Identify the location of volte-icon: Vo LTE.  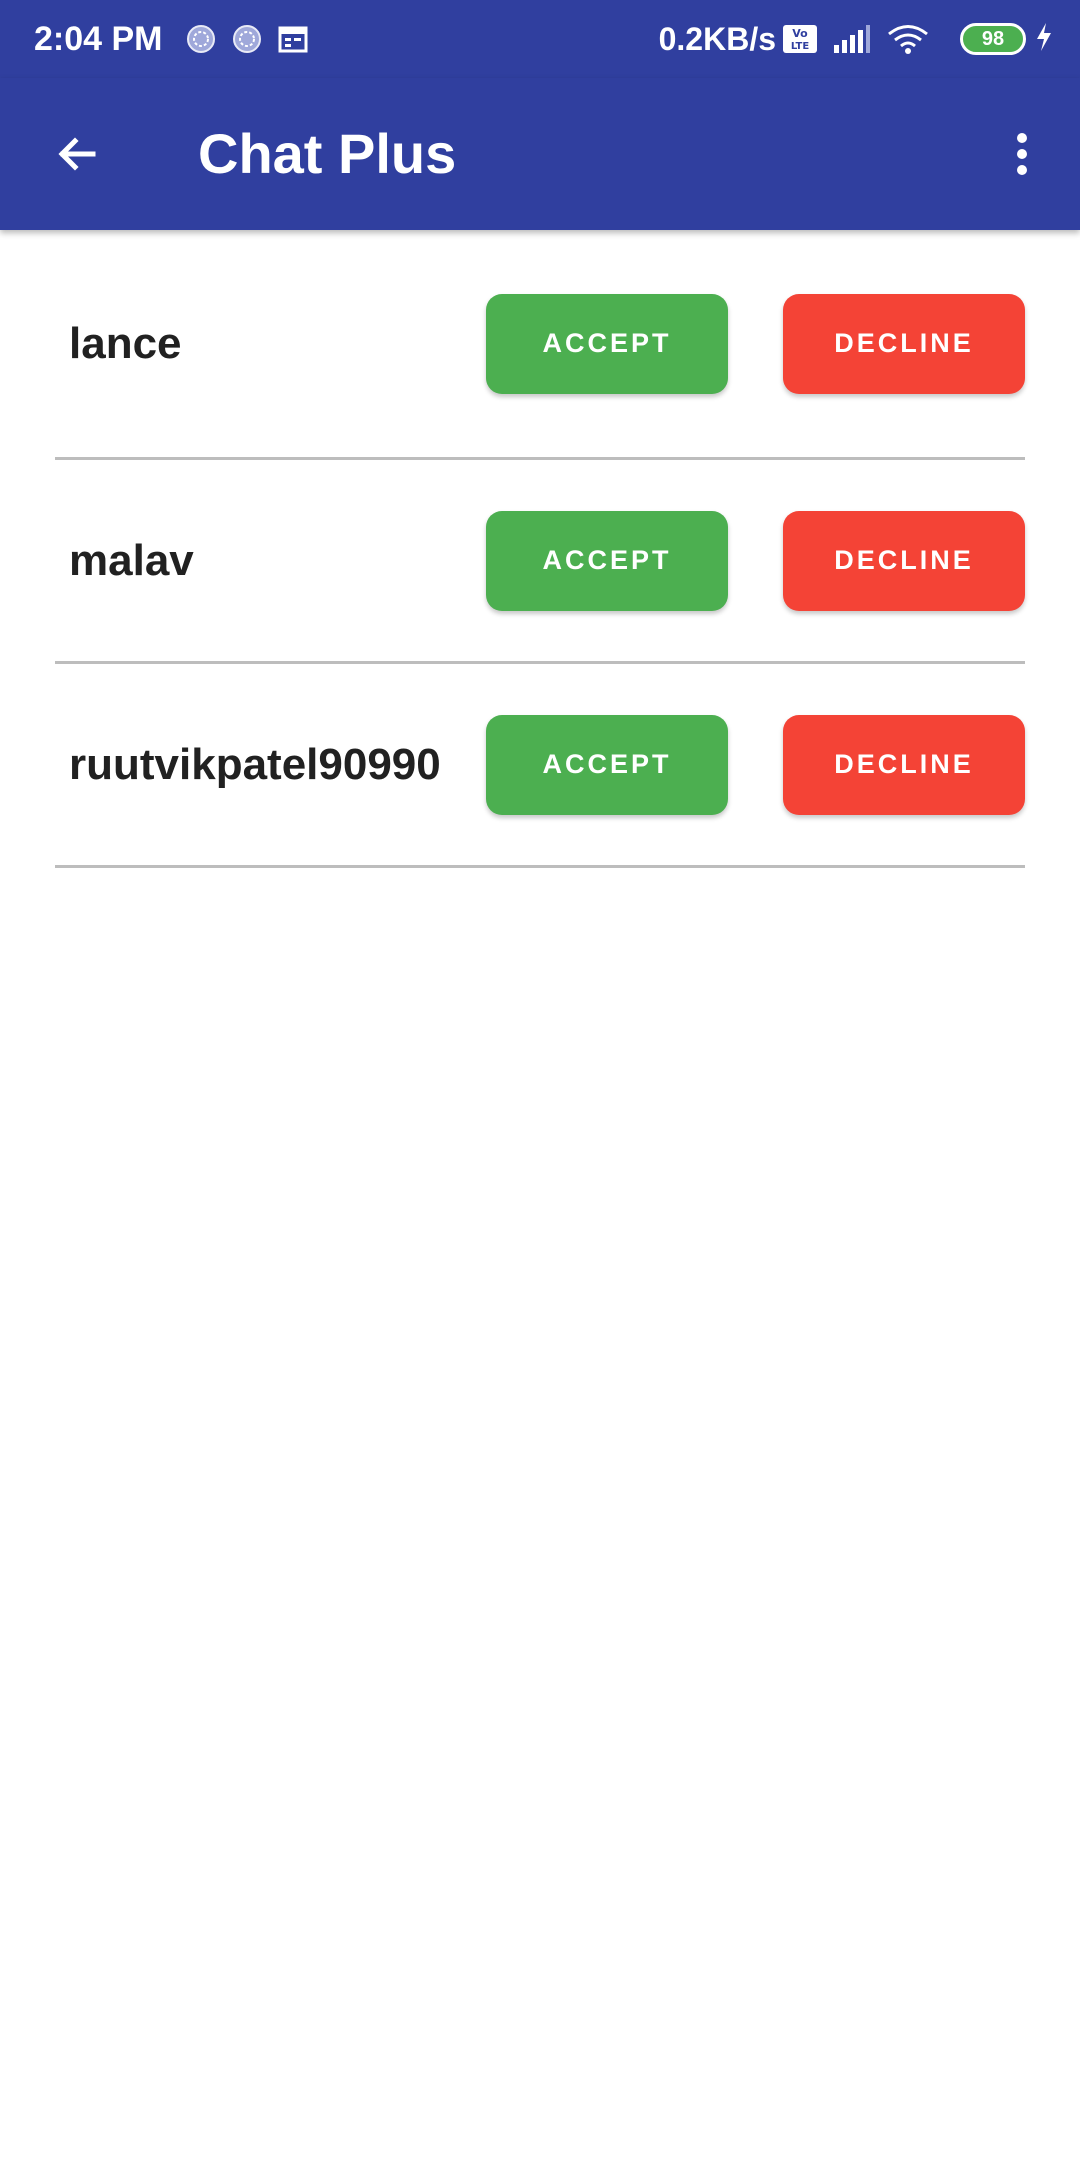
(800, 39).